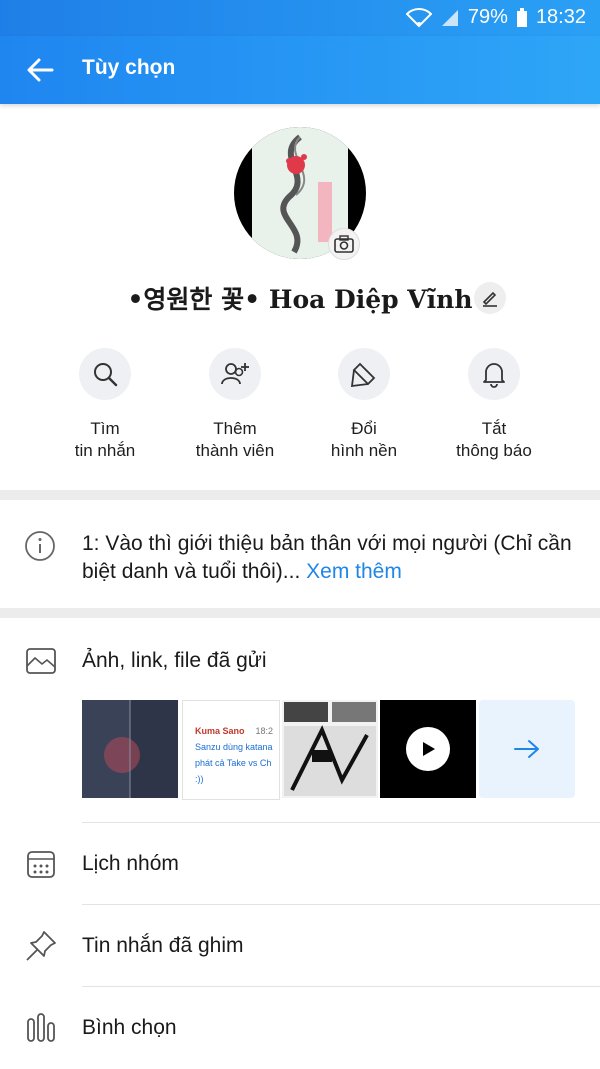 The height and width of the screenshot is (1069, 600). Describe the element at coordinates (174, 660) in the screenshot. I see `media-label: Ảnh, link, file đã gửi` at that location.